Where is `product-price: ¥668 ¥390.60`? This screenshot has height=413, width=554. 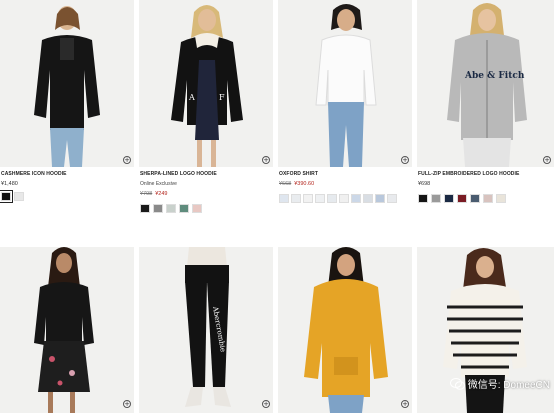
product-price: ¥668 ¥390.60 is located at coordinates (296, 184).